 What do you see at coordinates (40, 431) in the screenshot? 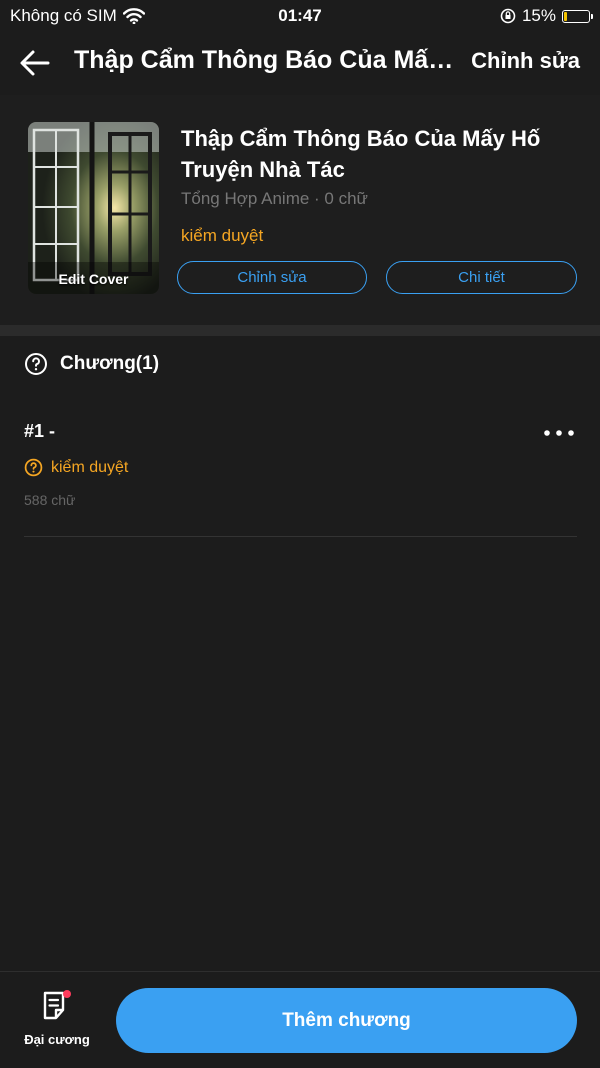
I see `chapter-number: #1 -` at bounding box center [40, 431].